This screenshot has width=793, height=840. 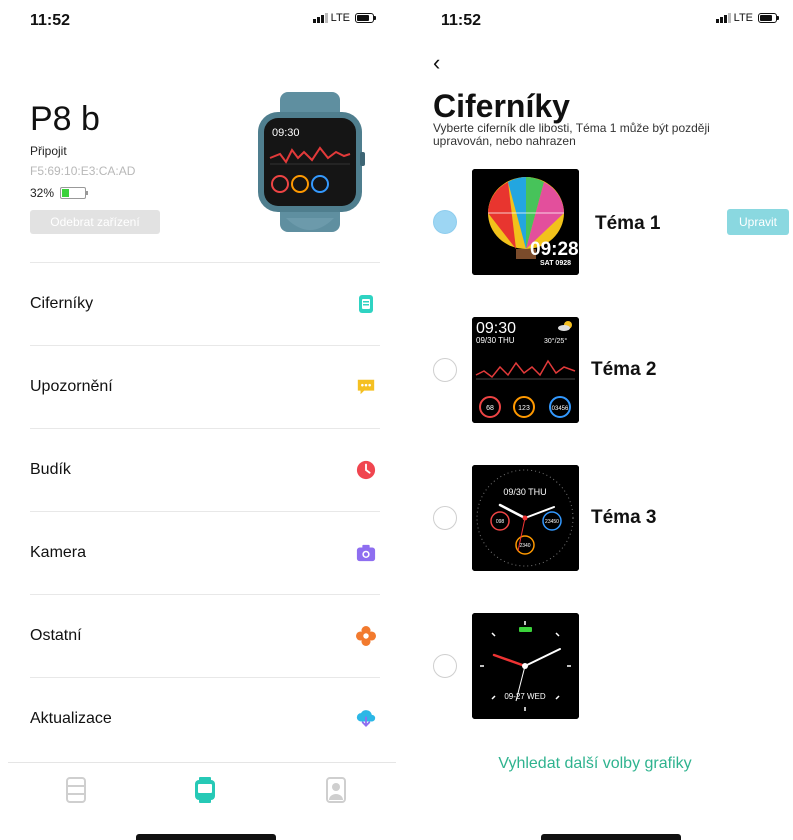 What do you see at coordinates (758, 222) in the screenshot?
I see `edit-theme-button: Upravit` at bounding box center [758, 222].